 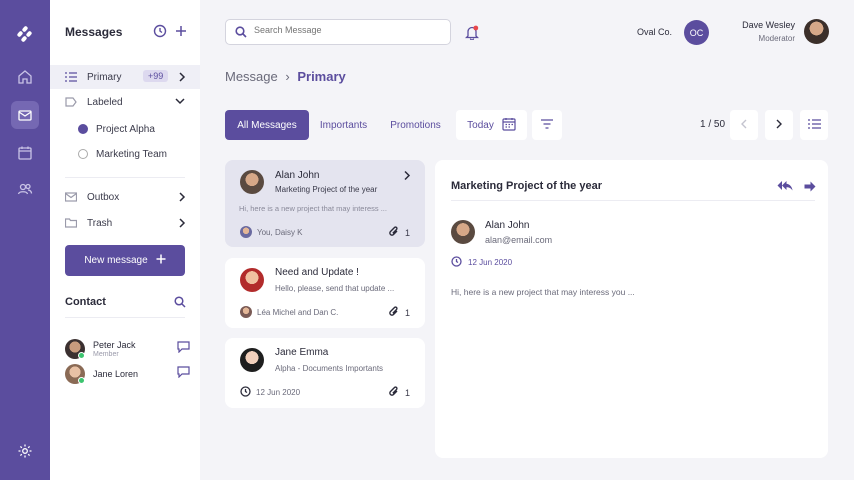 I want to click on chevron-down-icon, so click(x=180, y=102).